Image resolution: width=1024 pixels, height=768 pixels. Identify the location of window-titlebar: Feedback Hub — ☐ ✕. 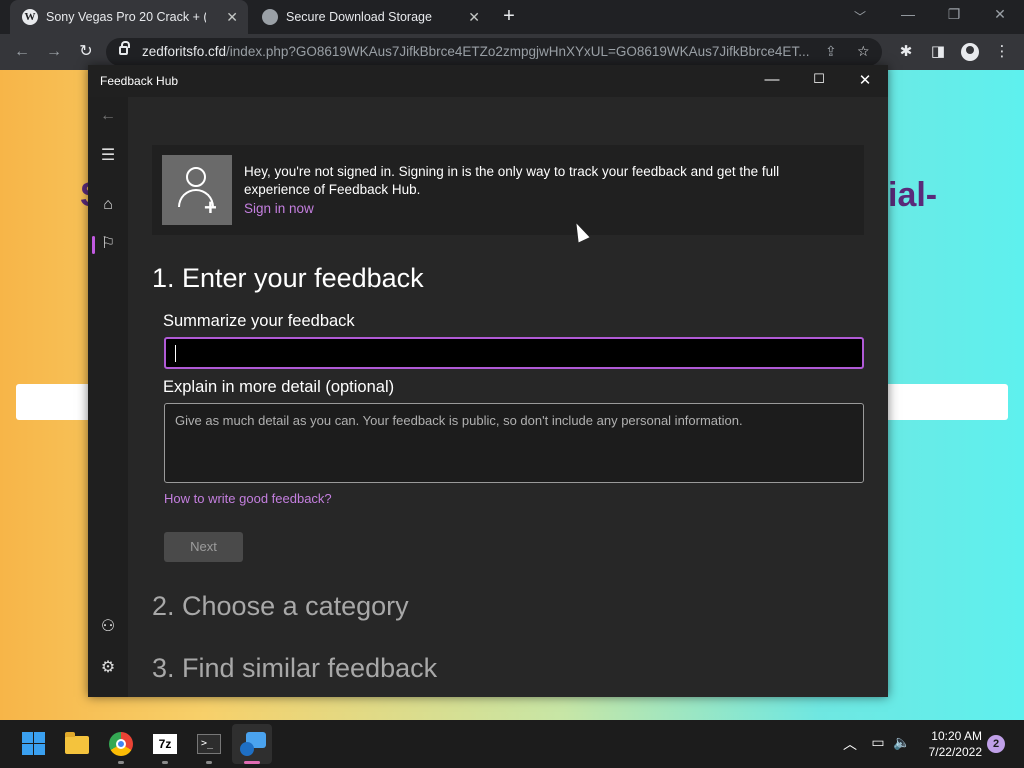
(488, 81).